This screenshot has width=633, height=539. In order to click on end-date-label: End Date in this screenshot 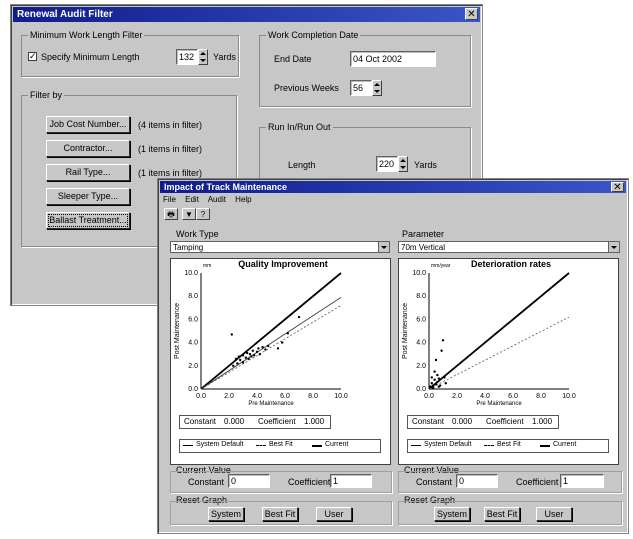, I will do `click(293, 59)`.